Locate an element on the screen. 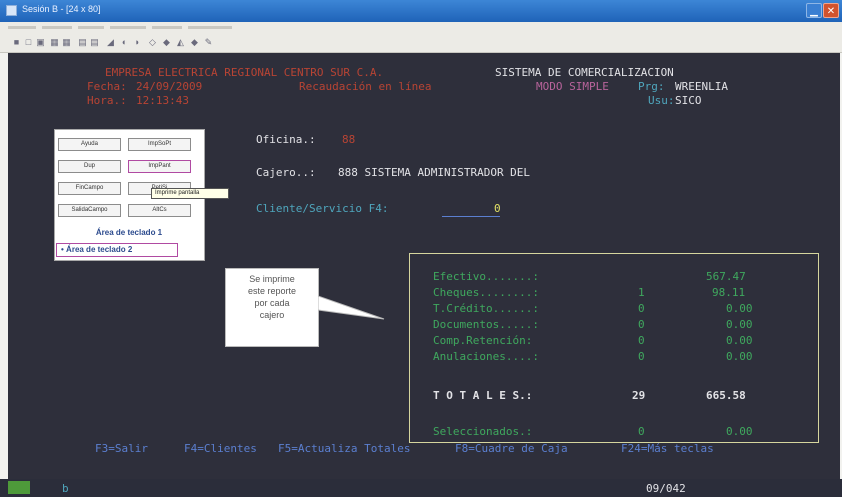  keypad-area-2-tab: • Área de teclado 2 is located at coordinates (117, 250).